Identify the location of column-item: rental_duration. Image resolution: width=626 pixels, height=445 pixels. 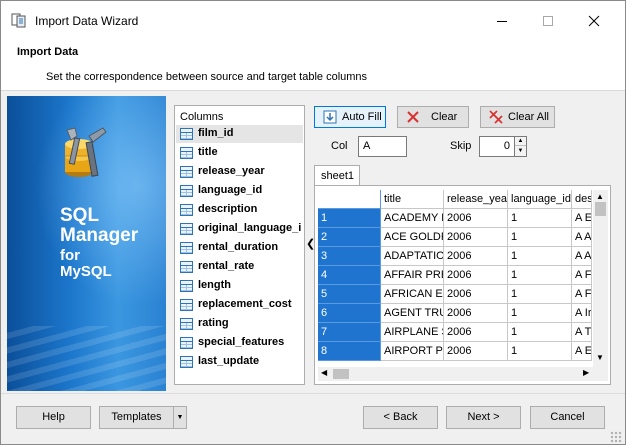
(239, 248).